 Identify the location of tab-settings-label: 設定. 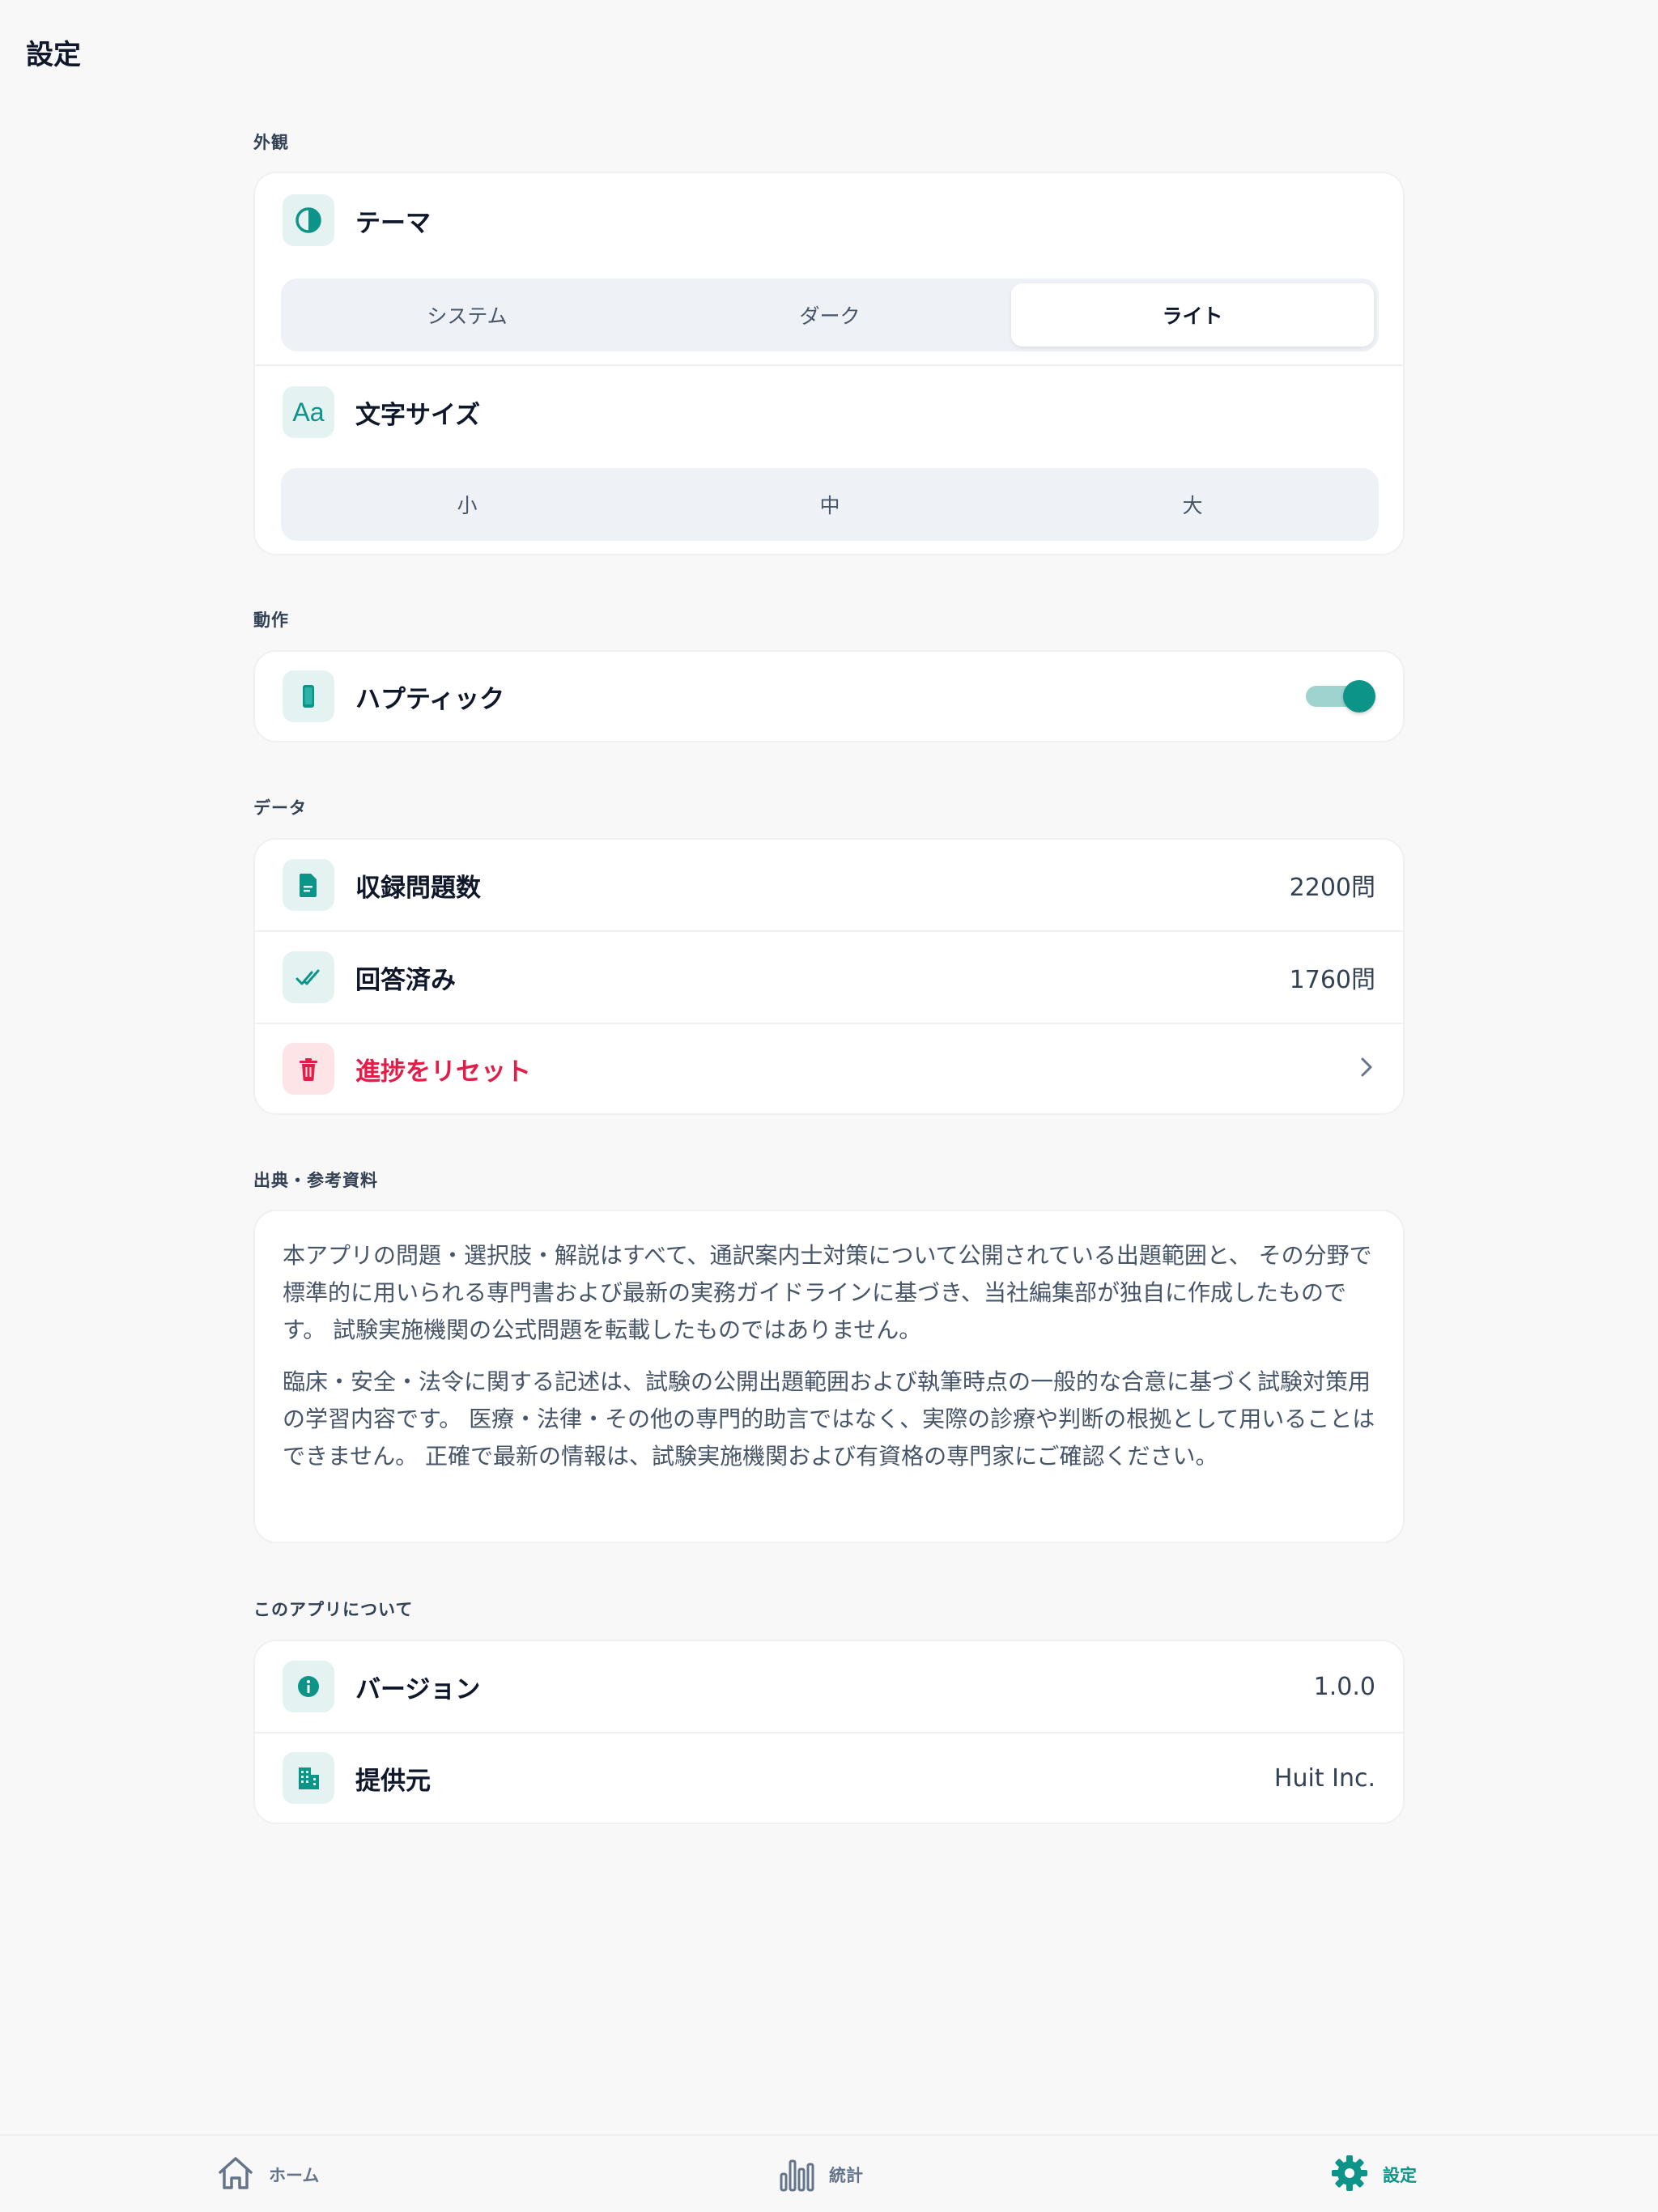
(1400, 2176).